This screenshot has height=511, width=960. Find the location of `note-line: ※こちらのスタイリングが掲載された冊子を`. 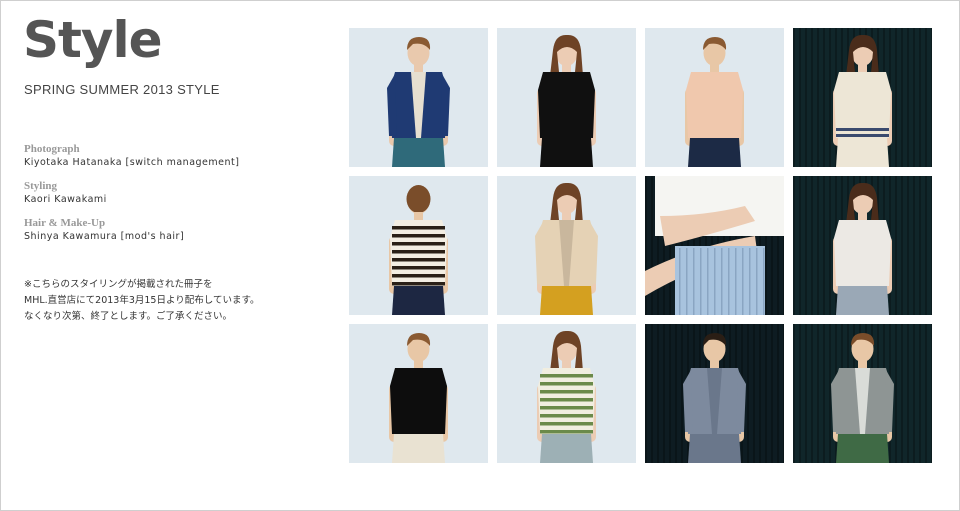

note-line: ※こちらのスタイリングが掲載された冊子を is located at coordinates (118, 284).